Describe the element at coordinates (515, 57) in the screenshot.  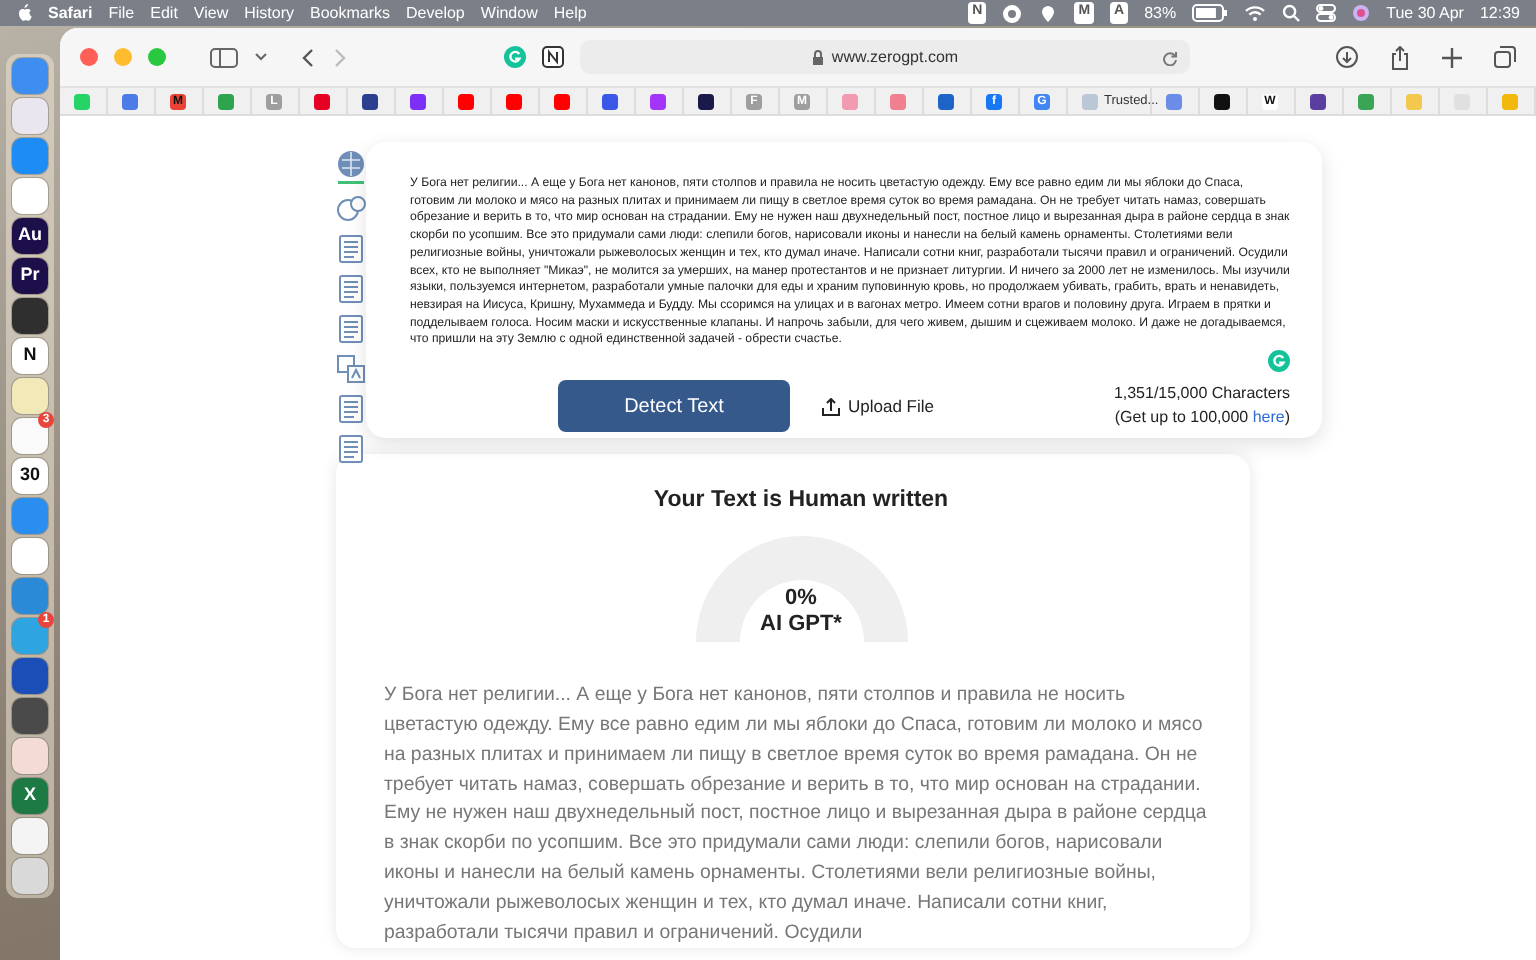
I see `g-extension-icon` at that location.